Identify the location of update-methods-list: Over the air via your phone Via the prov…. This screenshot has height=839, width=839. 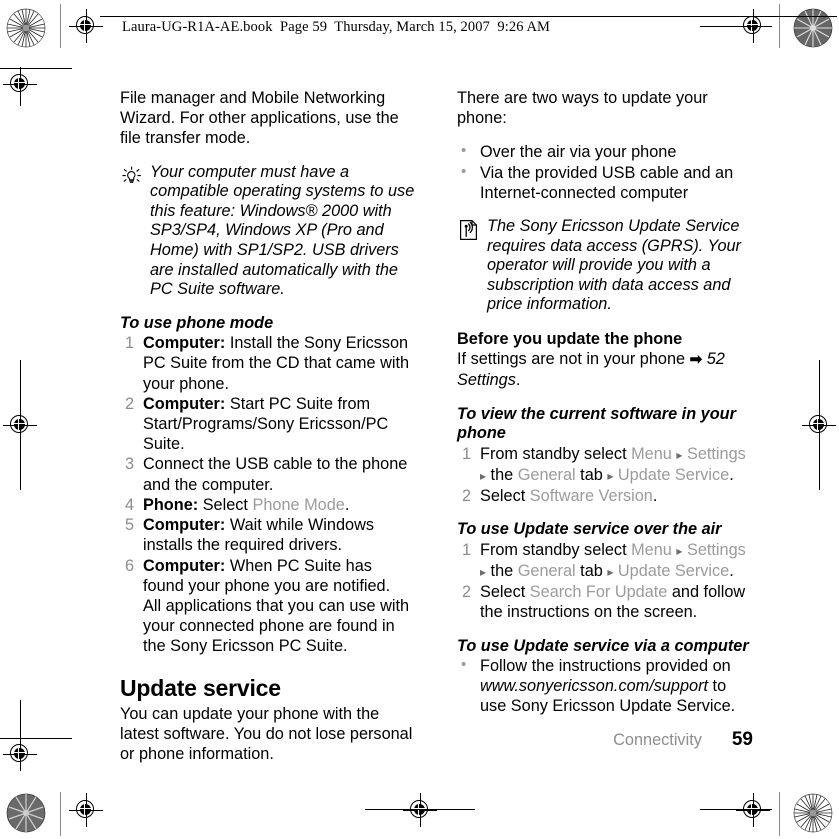
(605, 172).